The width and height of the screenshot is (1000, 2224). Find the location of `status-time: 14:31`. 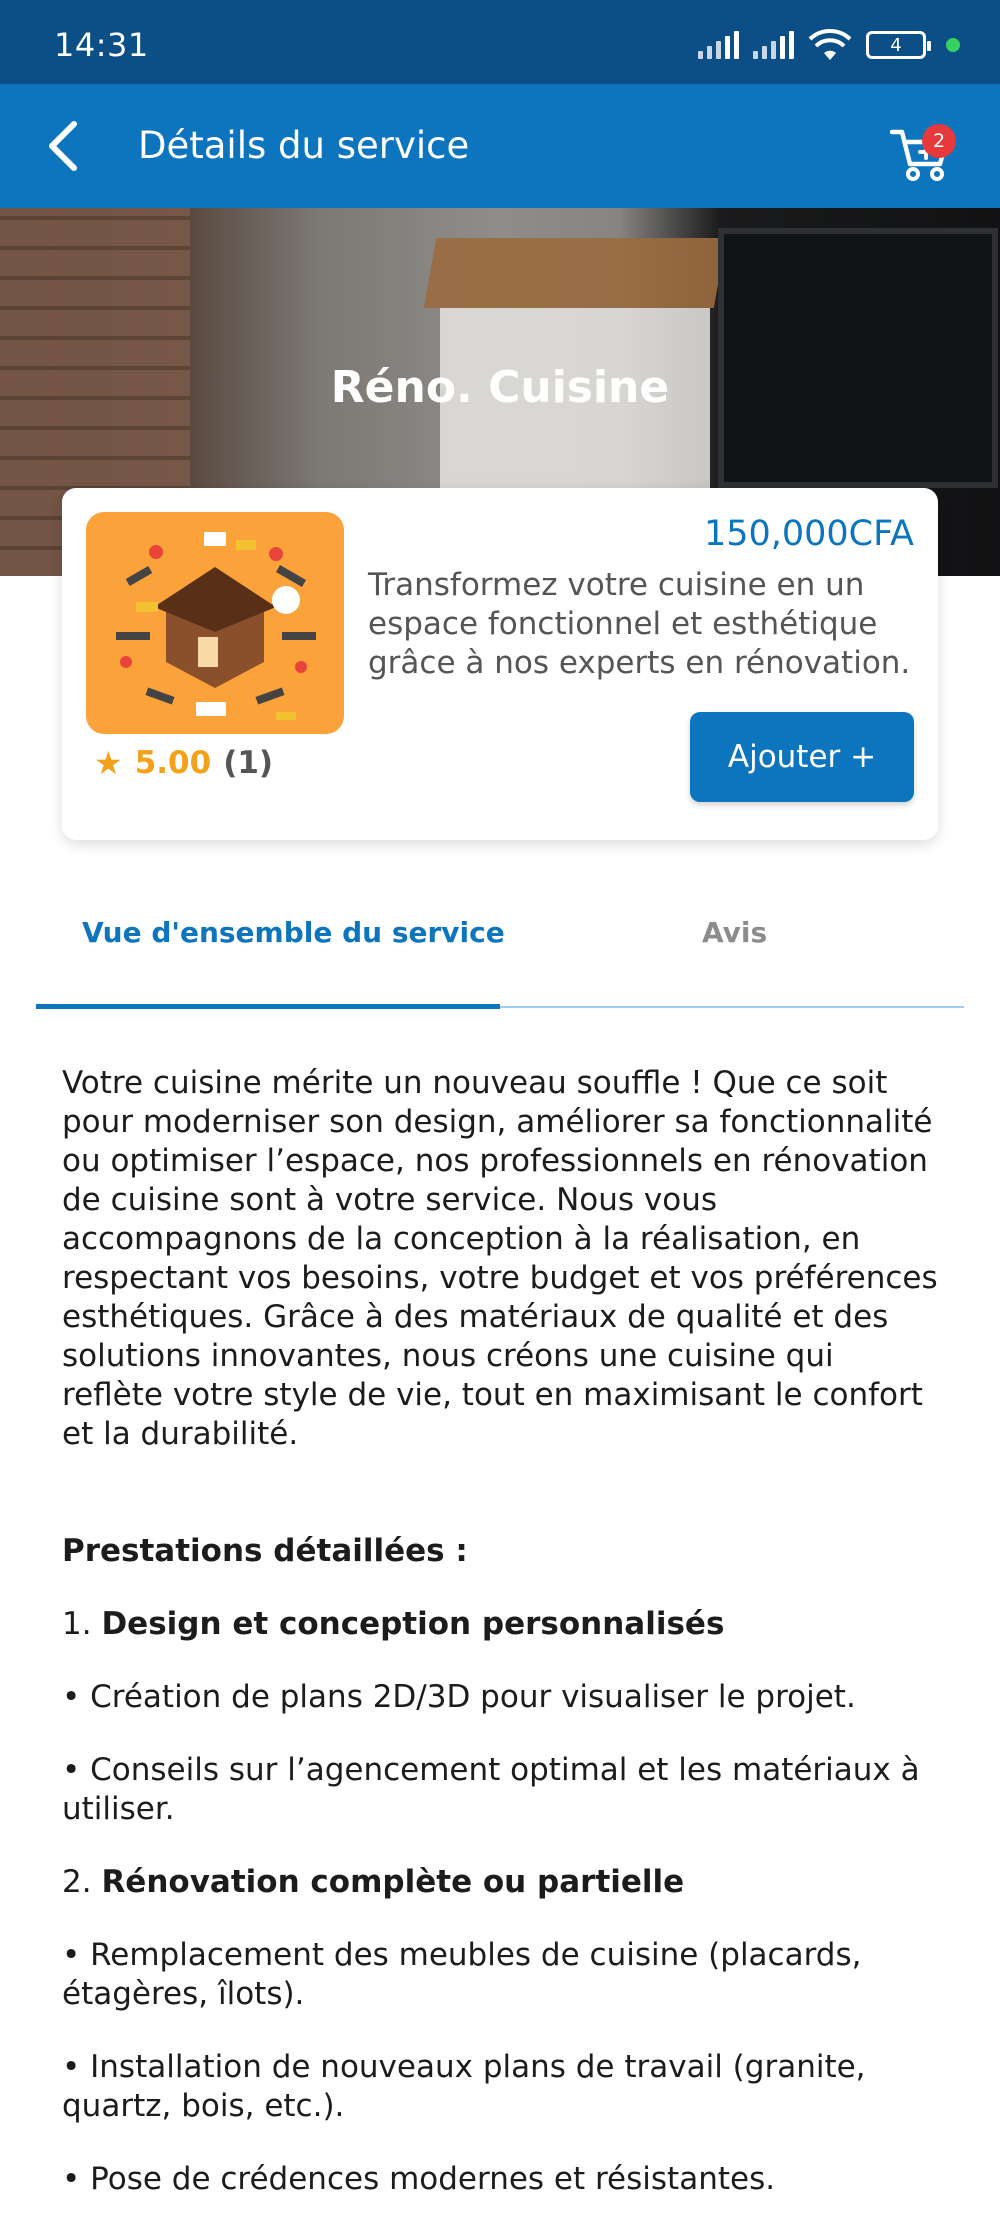

status-time: 14:31 is located at coordinates (101, 45).